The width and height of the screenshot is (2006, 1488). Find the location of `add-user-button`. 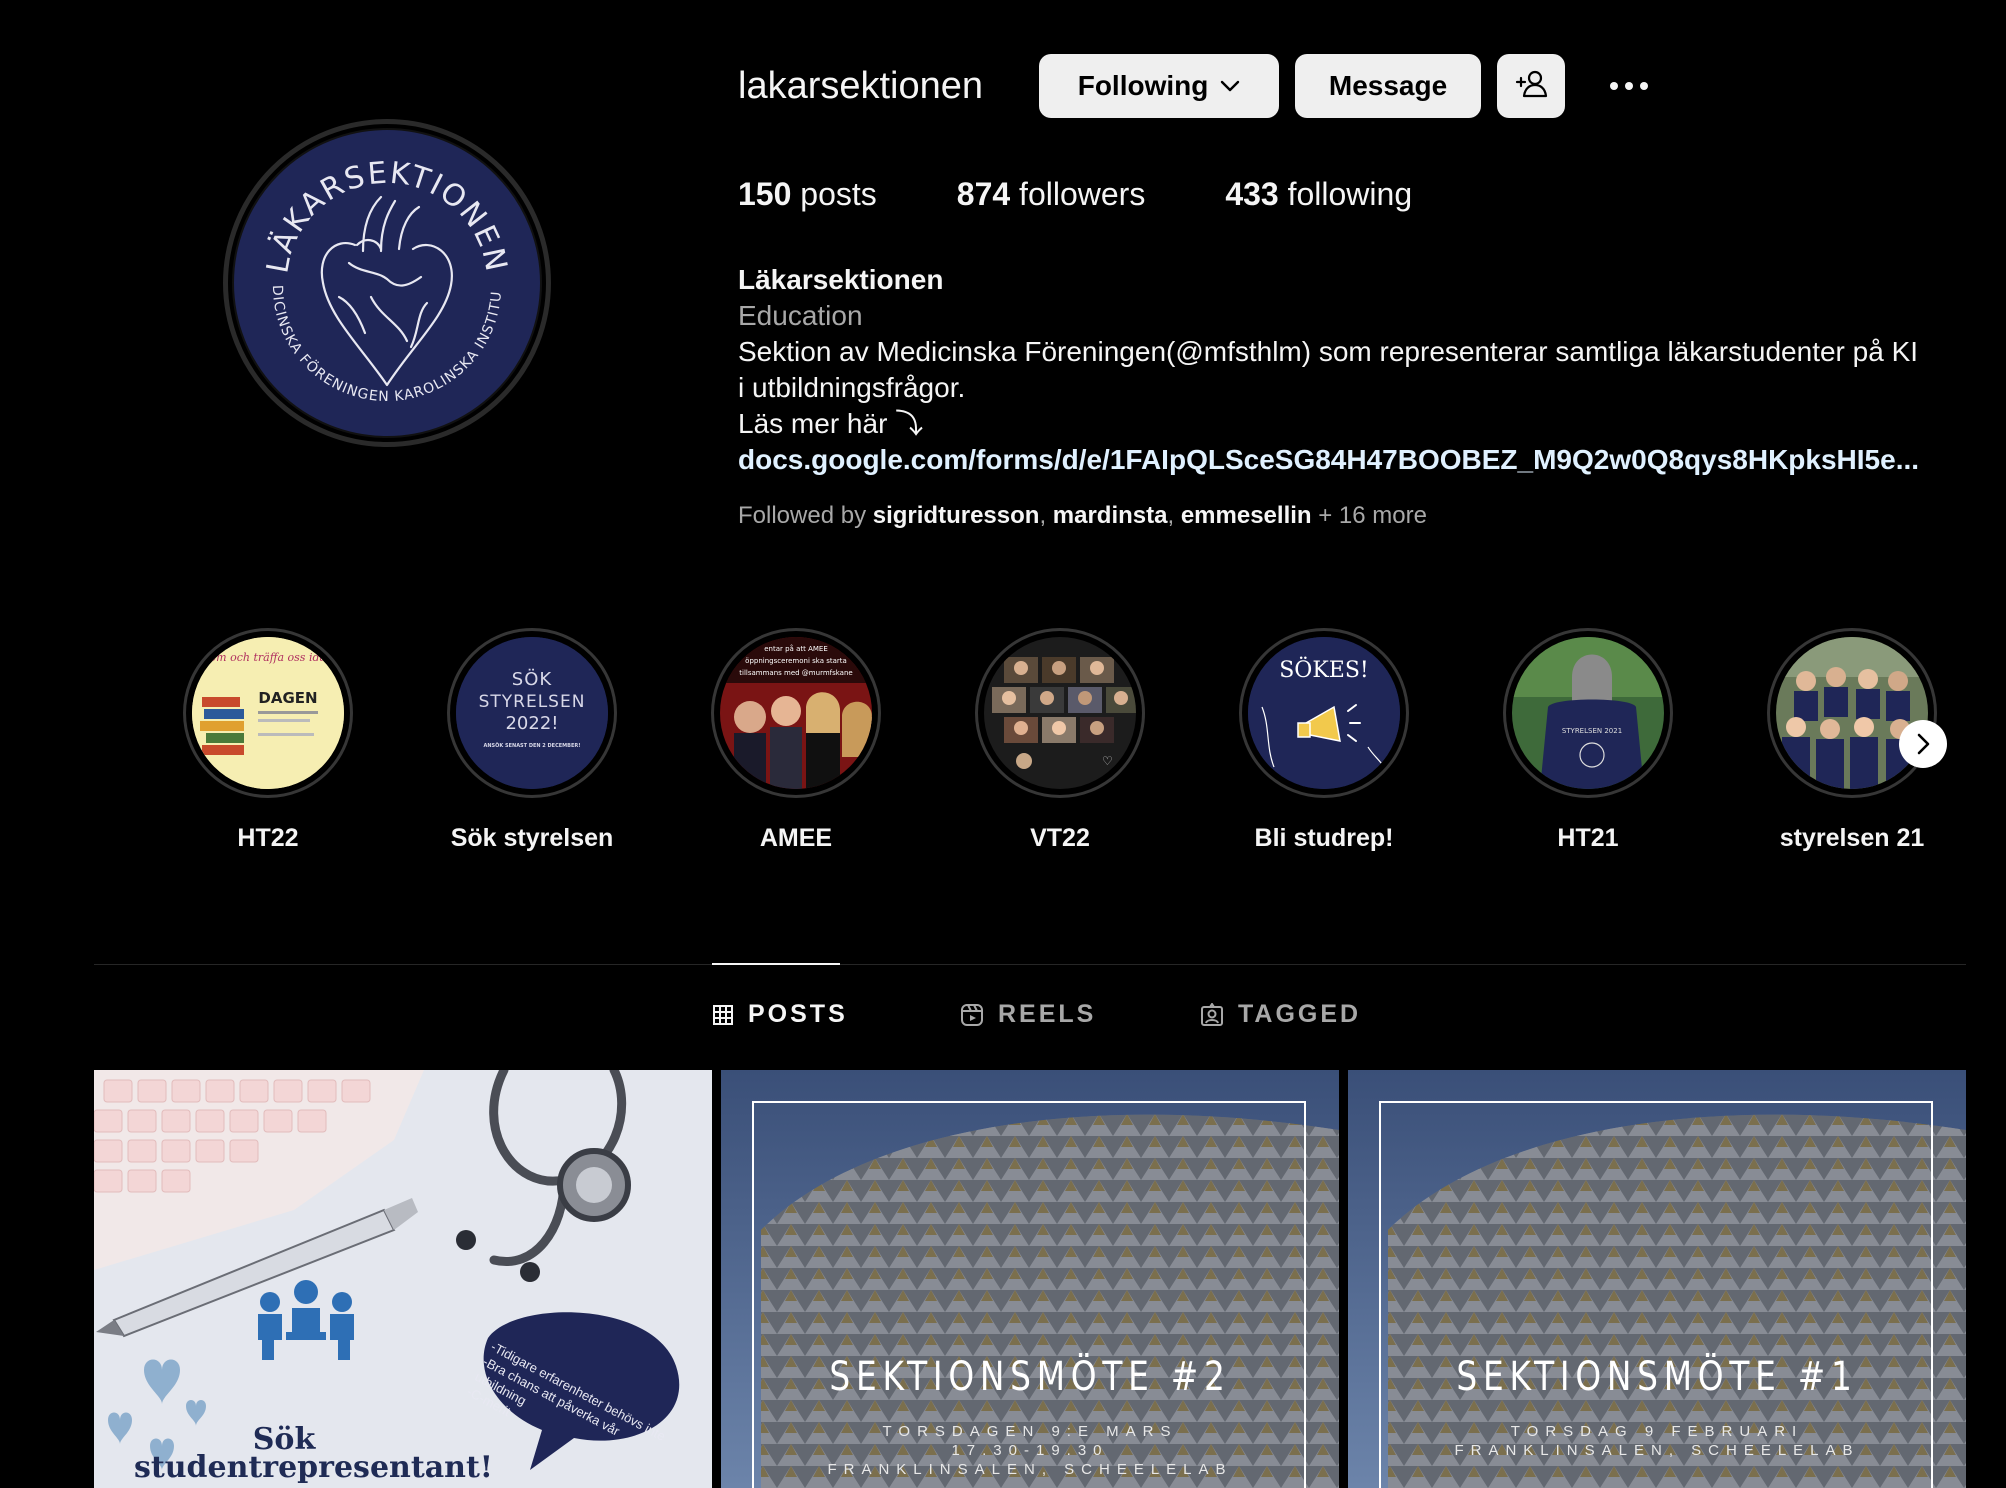

add-user-button is located at coordinates (1531, 86).